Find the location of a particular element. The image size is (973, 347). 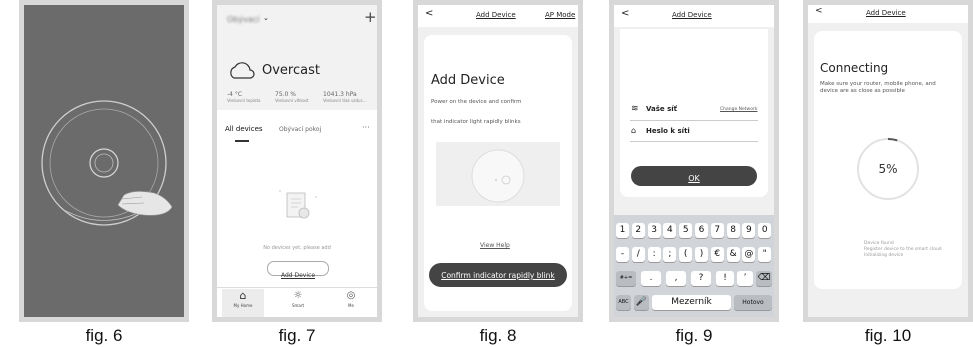

keyboard-key: 5 is located at coordinates (686, 230).